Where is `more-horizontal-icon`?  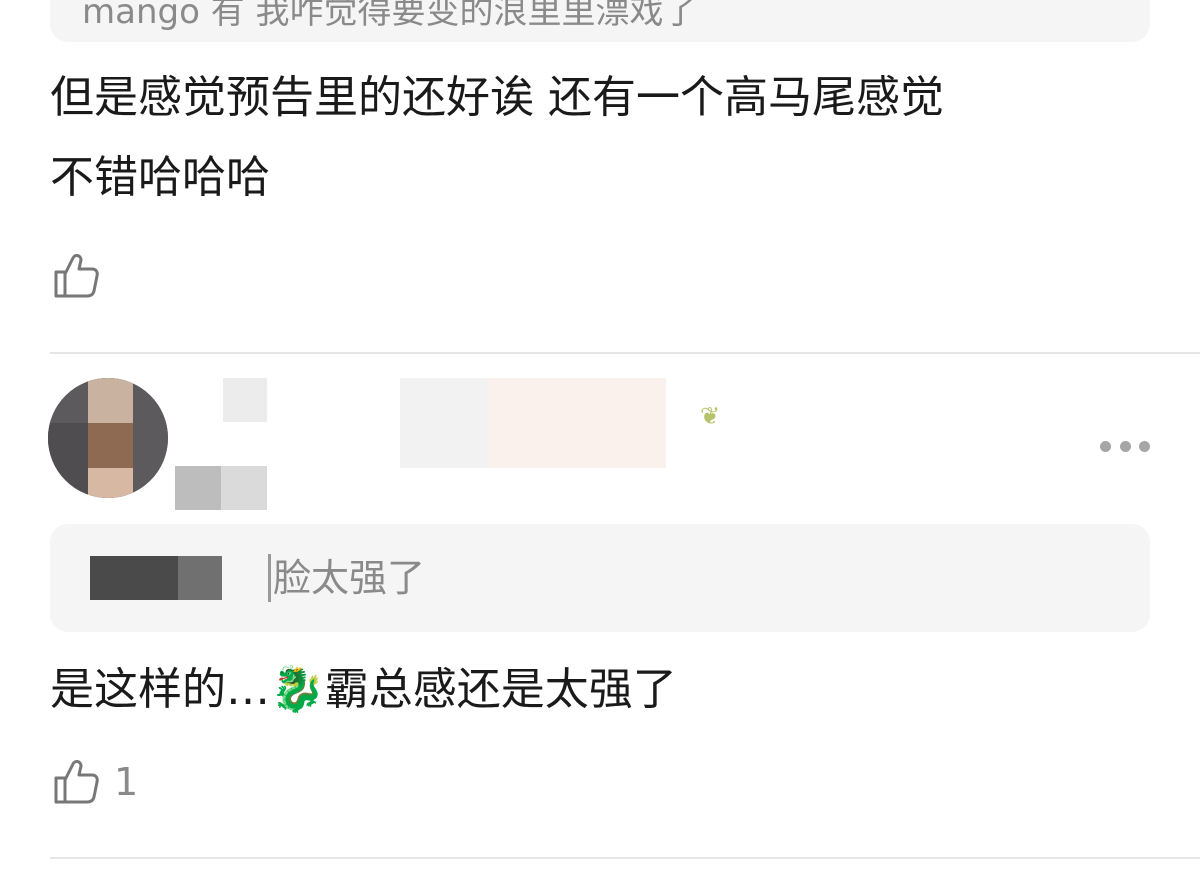
more-horizontal-icon is located at coordinates (1105, 446).